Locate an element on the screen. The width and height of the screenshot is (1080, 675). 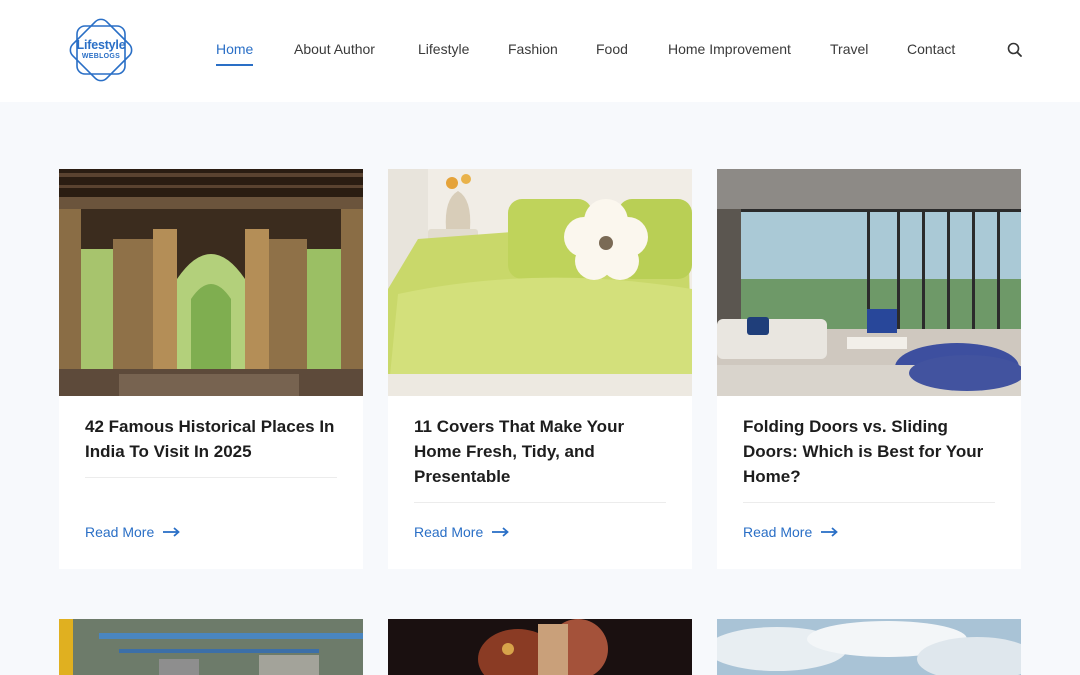
post-thumbnail-sky is located at coordinates (869, 647).